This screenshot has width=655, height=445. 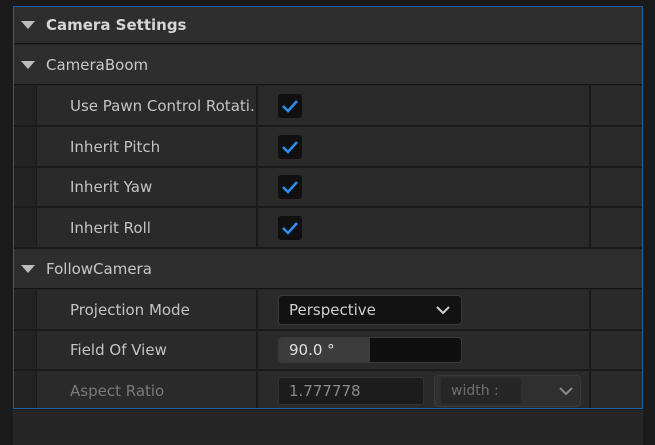 I want to click on field-of-view-value: 90.0 °, so click(x=312, y=350).